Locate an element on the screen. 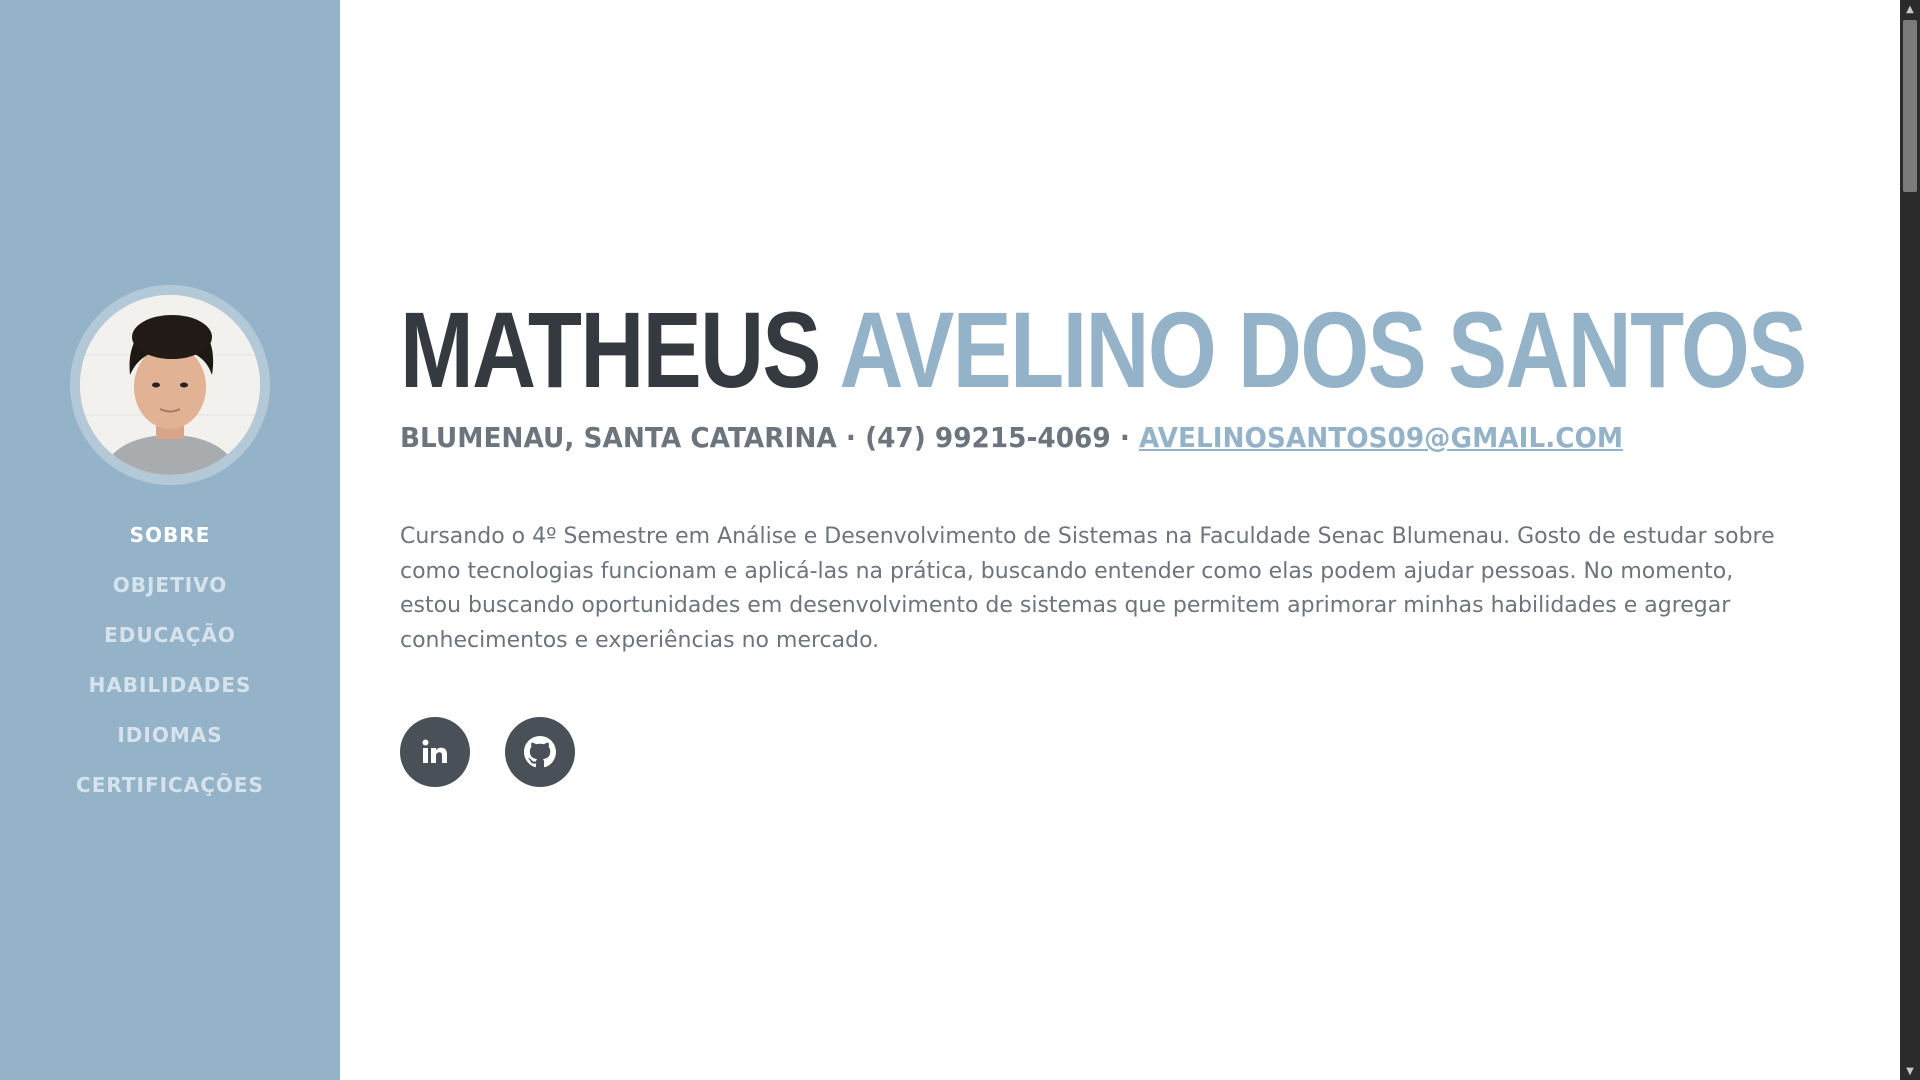 Image resolution: width=1920 pixels, height=1080 pixels. nav-link-educacao: EDUCAÇÃO is located at coordinates (170, 635).